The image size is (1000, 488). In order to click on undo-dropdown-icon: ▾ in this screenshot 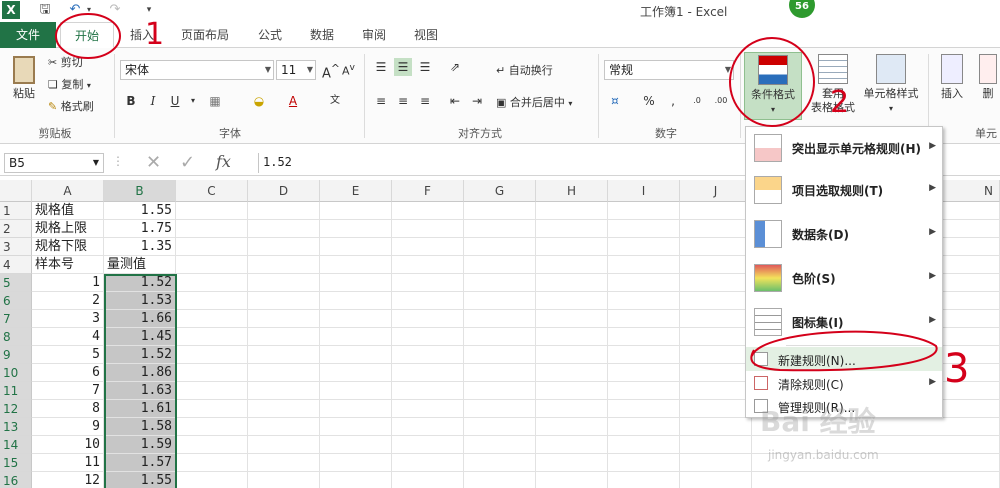, I will do `click(89, 10)`.